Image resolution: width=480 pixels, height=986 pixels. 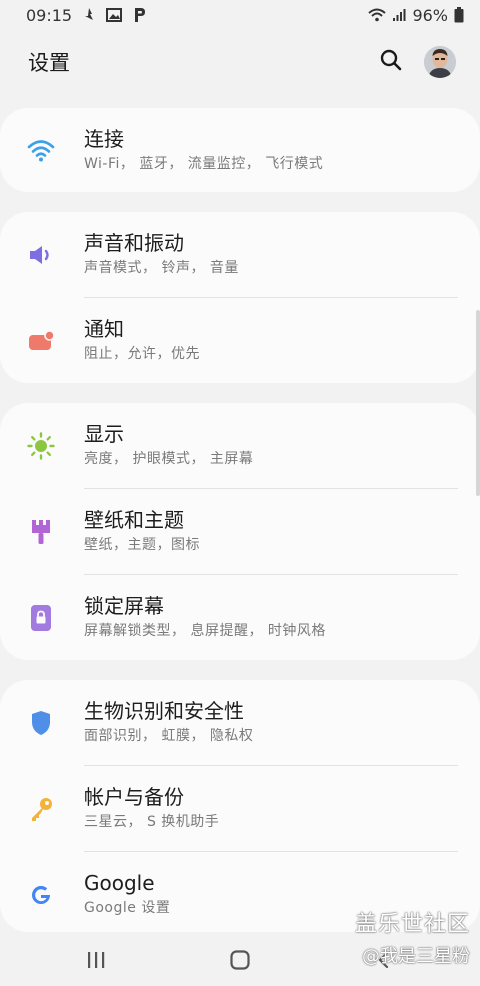 I want to click on settings-item-display: 显示 亮度， 护眼模式， 主屏幕, so click(x=240, y=446).